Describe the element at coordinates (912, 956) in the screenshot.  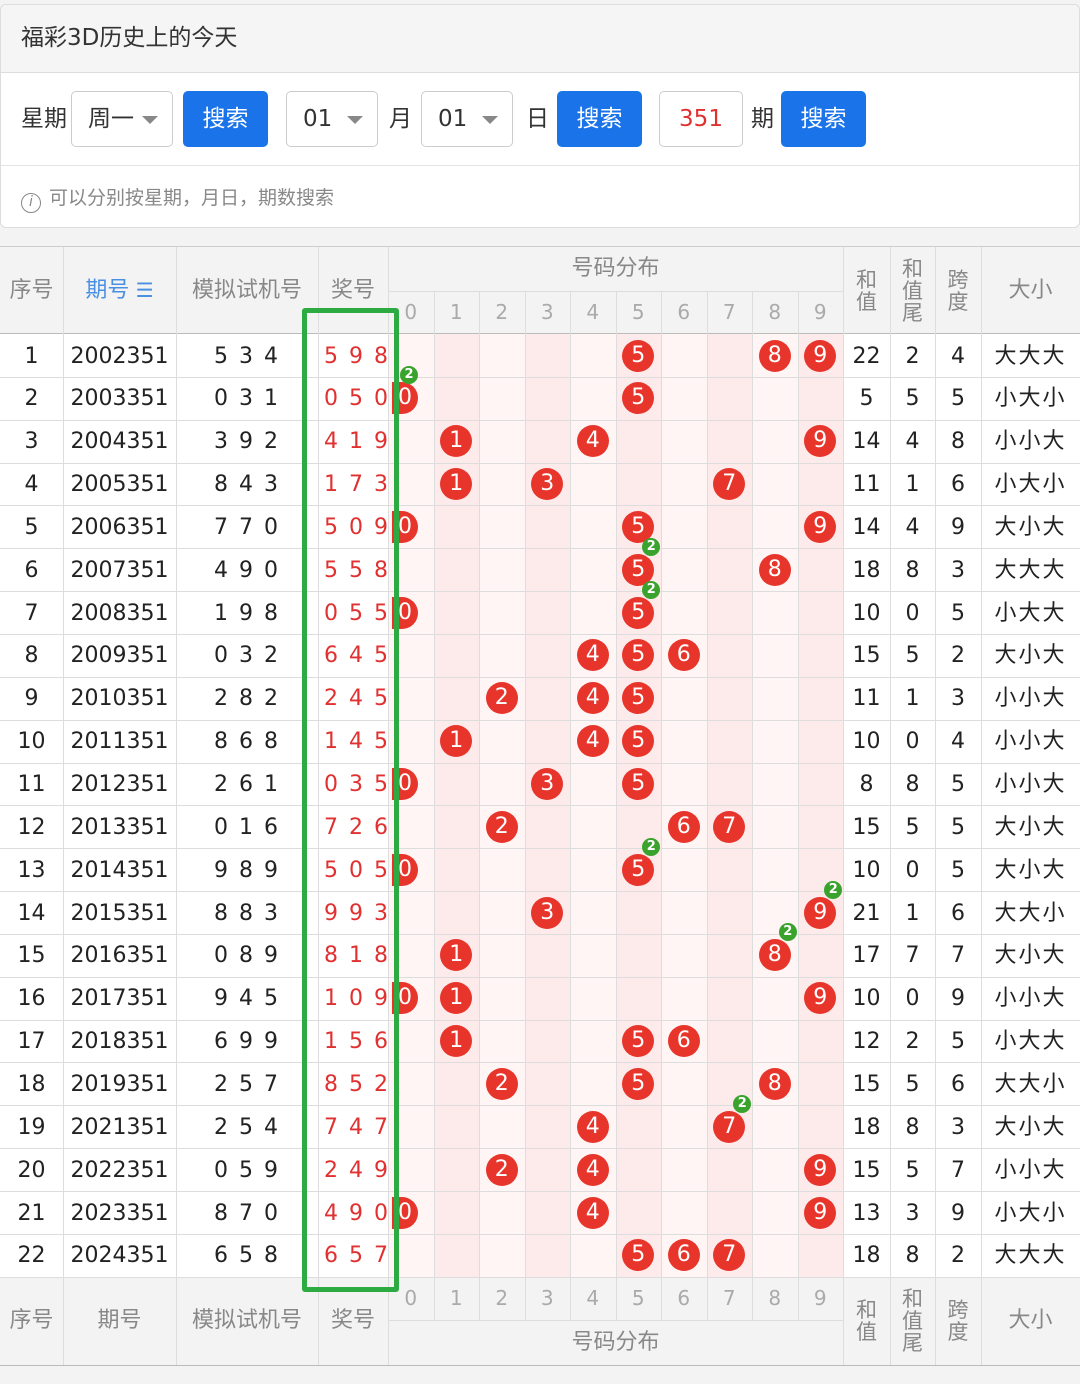
I see `row-sum-tail: 7` at that location.